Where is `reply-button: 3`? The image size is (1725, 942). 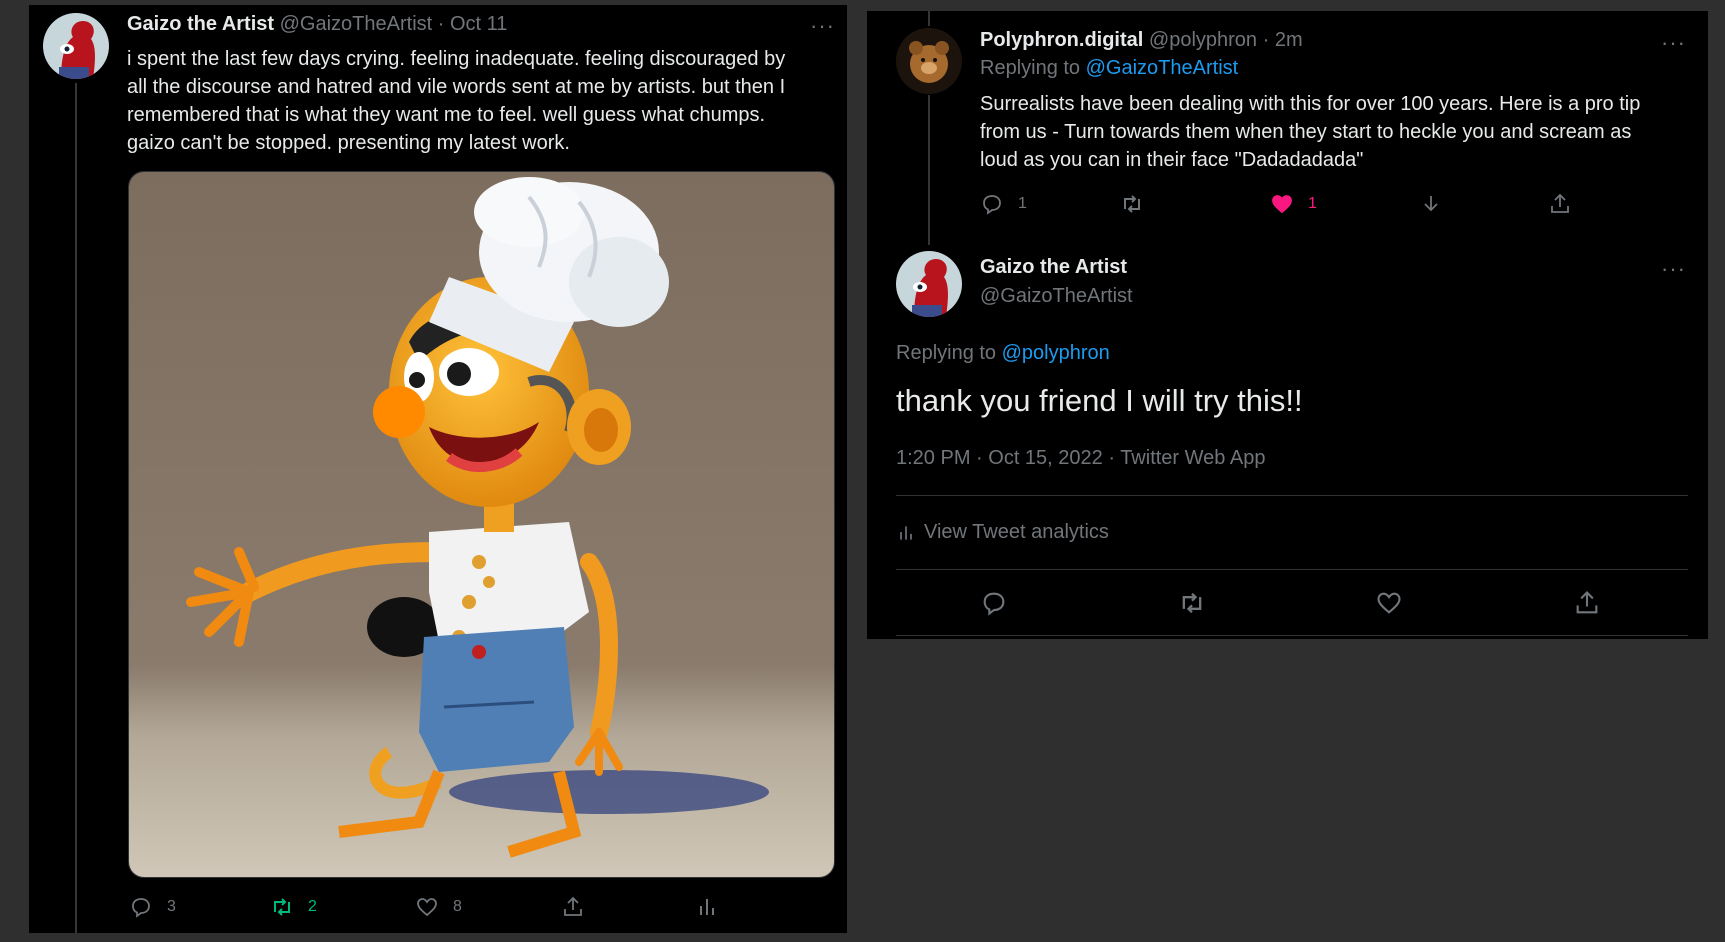
reply-button: 3 is located at coordinates (152, 907).